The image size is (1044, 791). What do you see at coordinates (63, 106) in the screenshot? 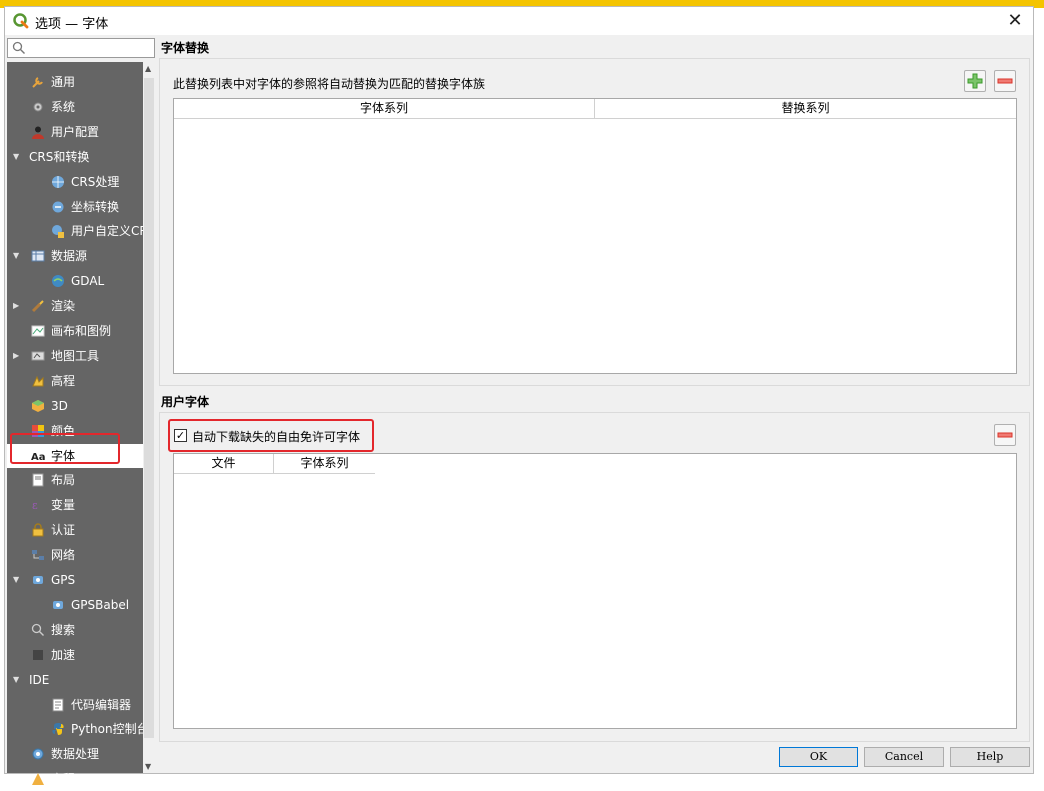
I see `sidebar-item-label: 系统` at bounding box center [63, 106].